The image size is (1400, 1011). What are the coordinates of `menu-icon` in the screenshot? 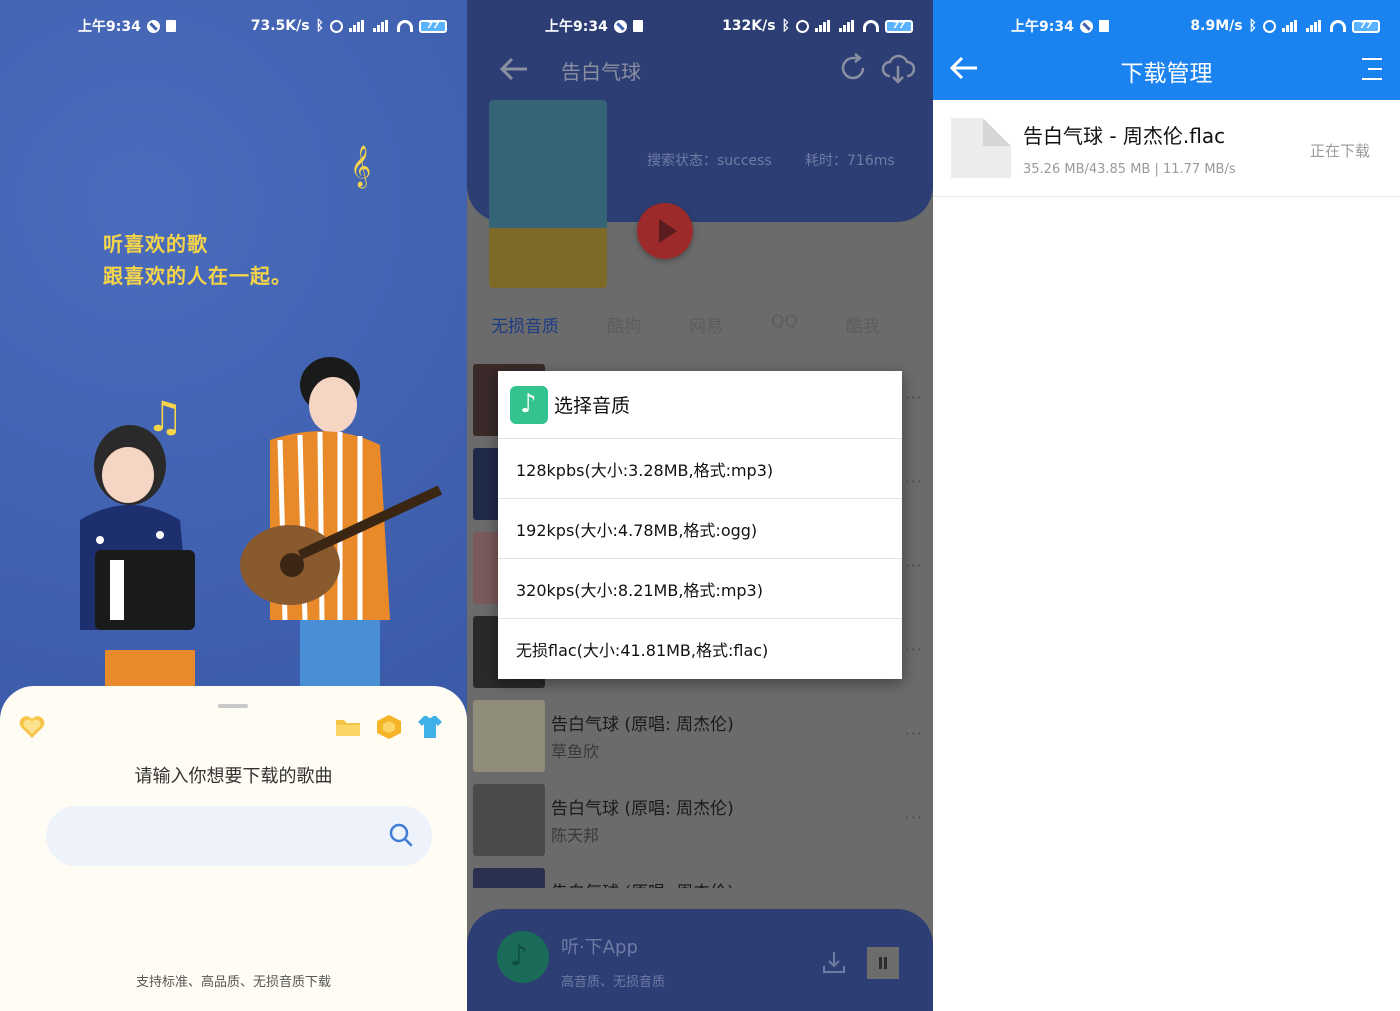 It's located at (1372, 69).